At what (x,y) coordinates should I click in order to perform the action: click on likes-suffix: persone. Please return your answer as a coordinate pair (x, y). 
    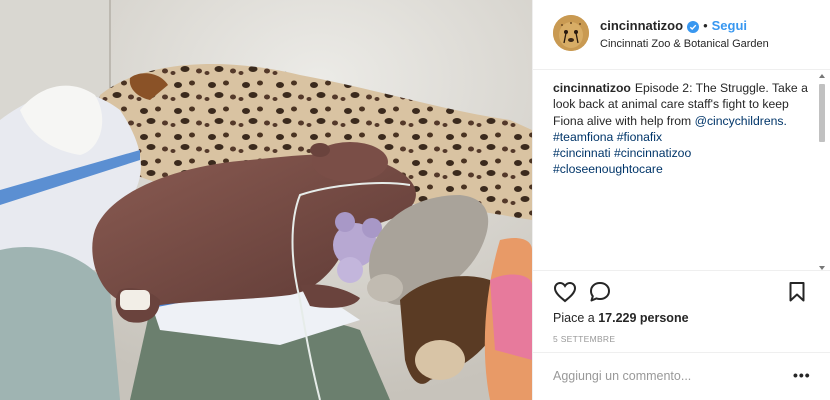
    Looking at the image, I should click on (664, 318).